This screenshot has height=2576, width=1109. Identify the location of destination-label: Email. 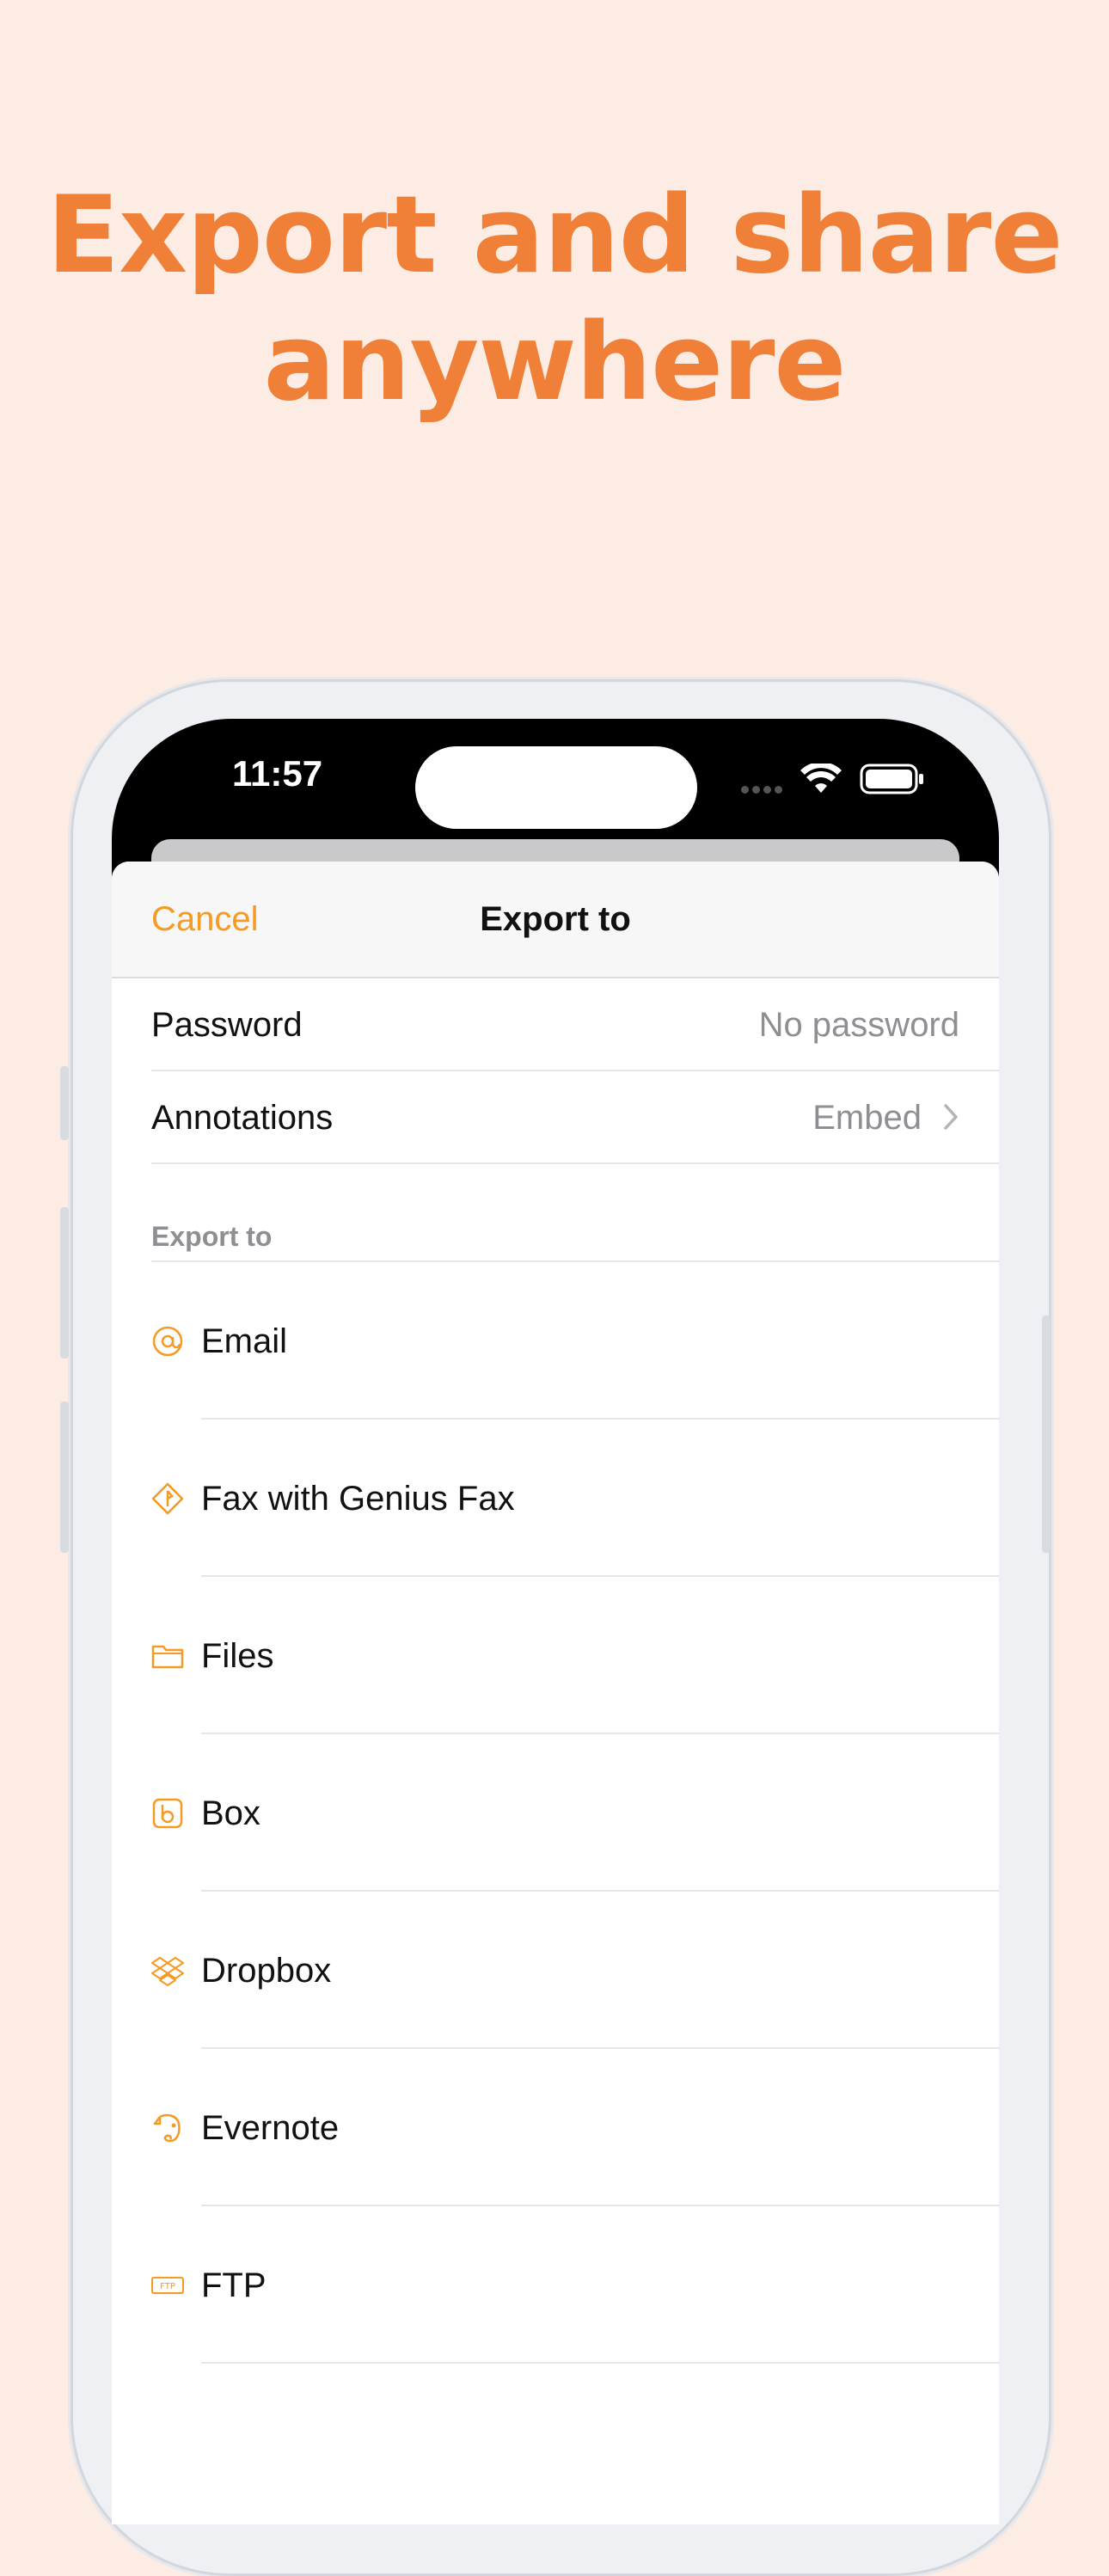
(244, 1341).